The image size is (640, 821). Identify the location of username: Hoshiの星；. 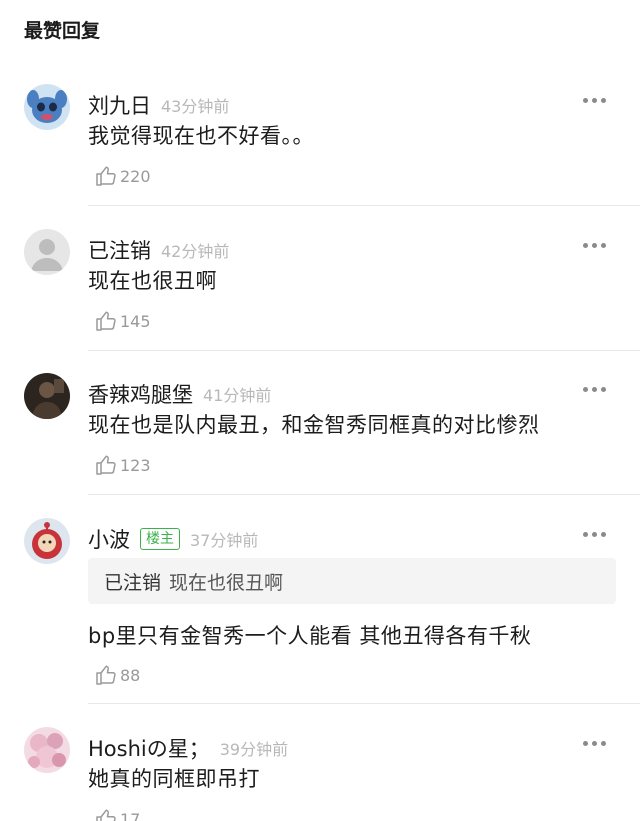
(149, 748).